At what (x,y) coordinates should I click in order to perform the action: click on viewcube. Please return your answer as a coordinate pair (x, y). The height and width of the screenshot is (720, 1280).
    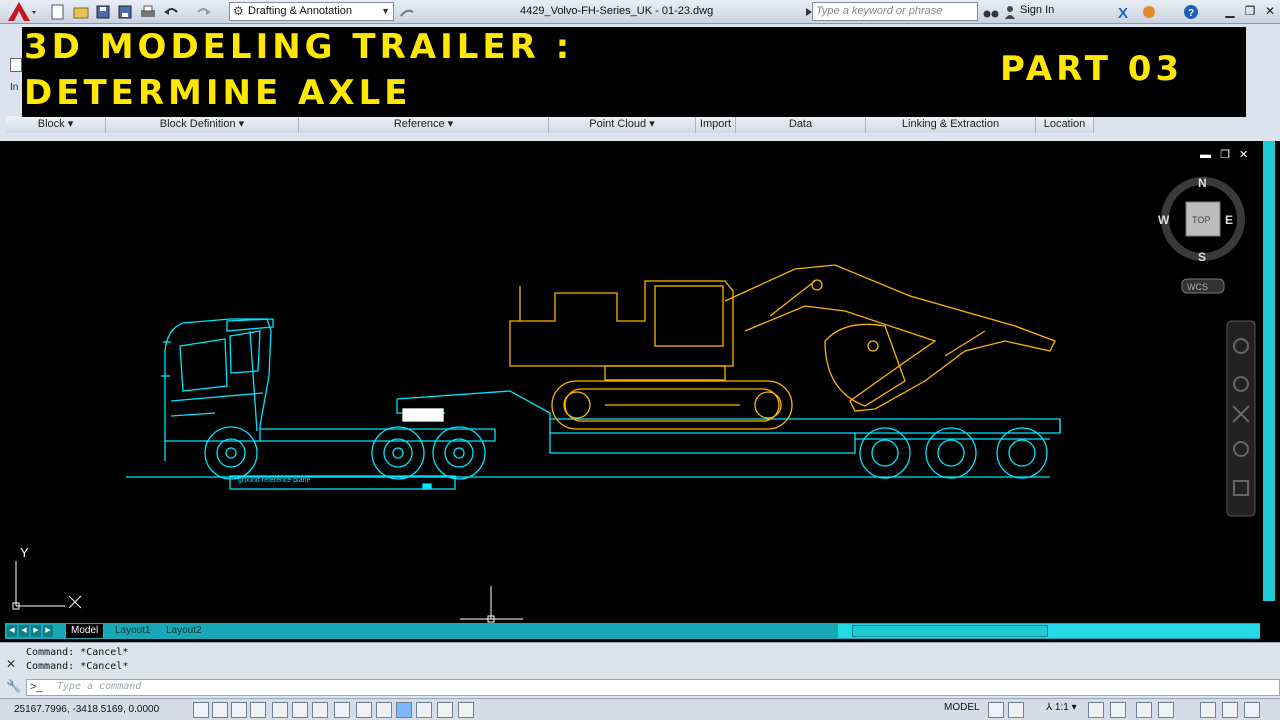
    Looking at the image, I should click on (1203, 235).